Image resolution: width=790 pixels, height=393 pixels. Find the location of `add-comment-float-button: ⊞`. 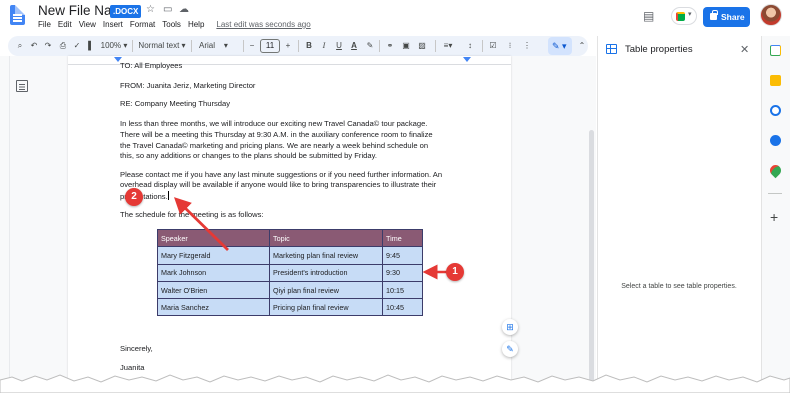

add-comment-float-button: ⊞ is located at coordinates (510, 327).